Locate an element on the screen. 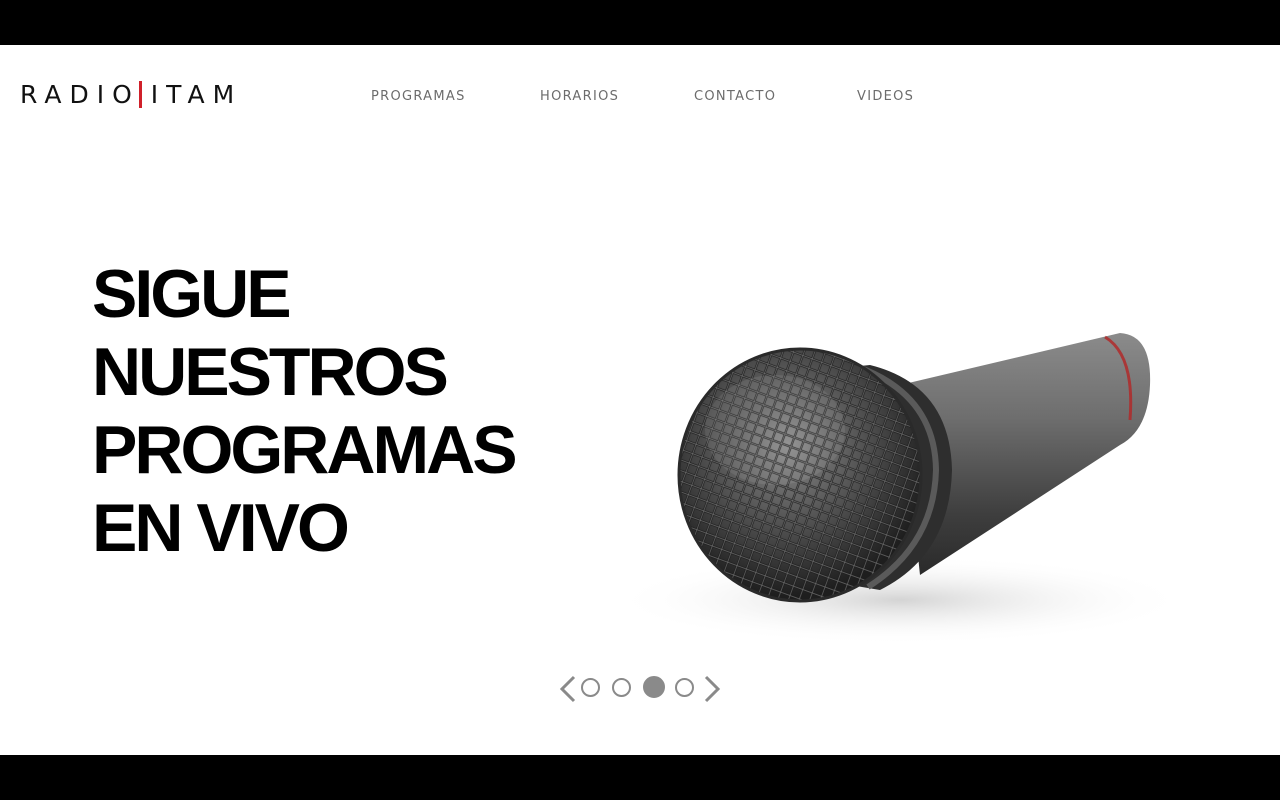 Image resolution: width=1280 pixels, height=800 pixels. chevron-right-icon is located at coordinates (712, 689).